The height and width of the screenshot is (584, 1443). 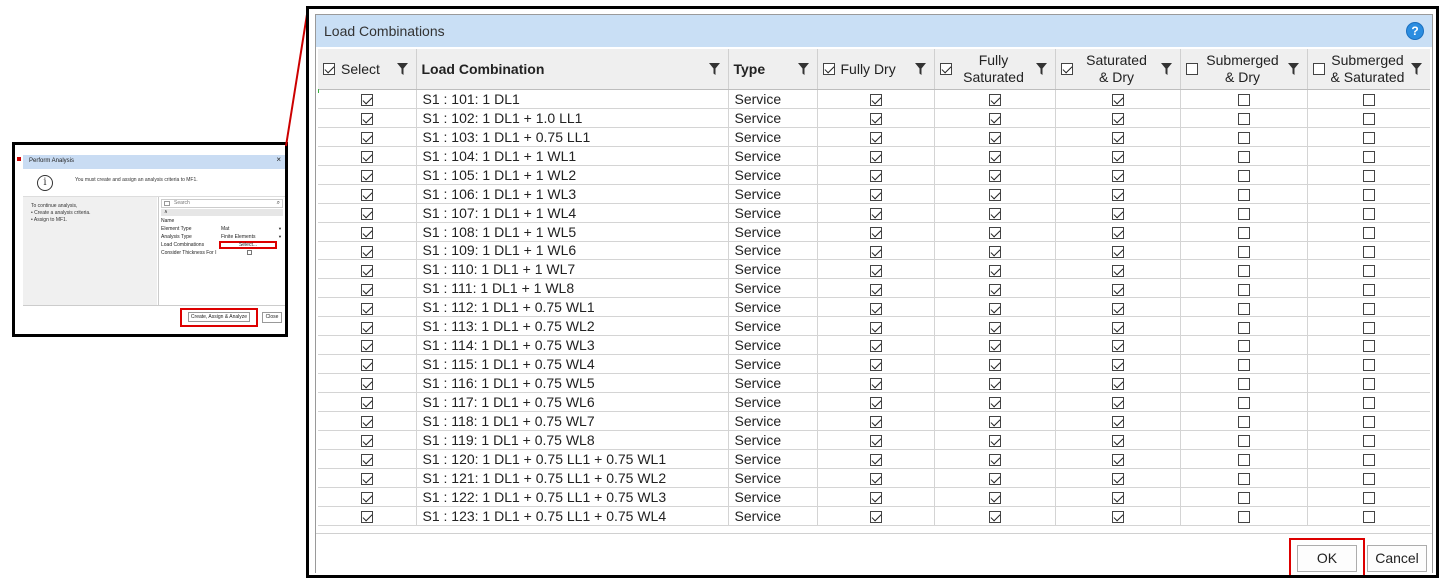 I want to click on property-row: Analysis Type Finite Elements ▼, so click(x=222, y=237).